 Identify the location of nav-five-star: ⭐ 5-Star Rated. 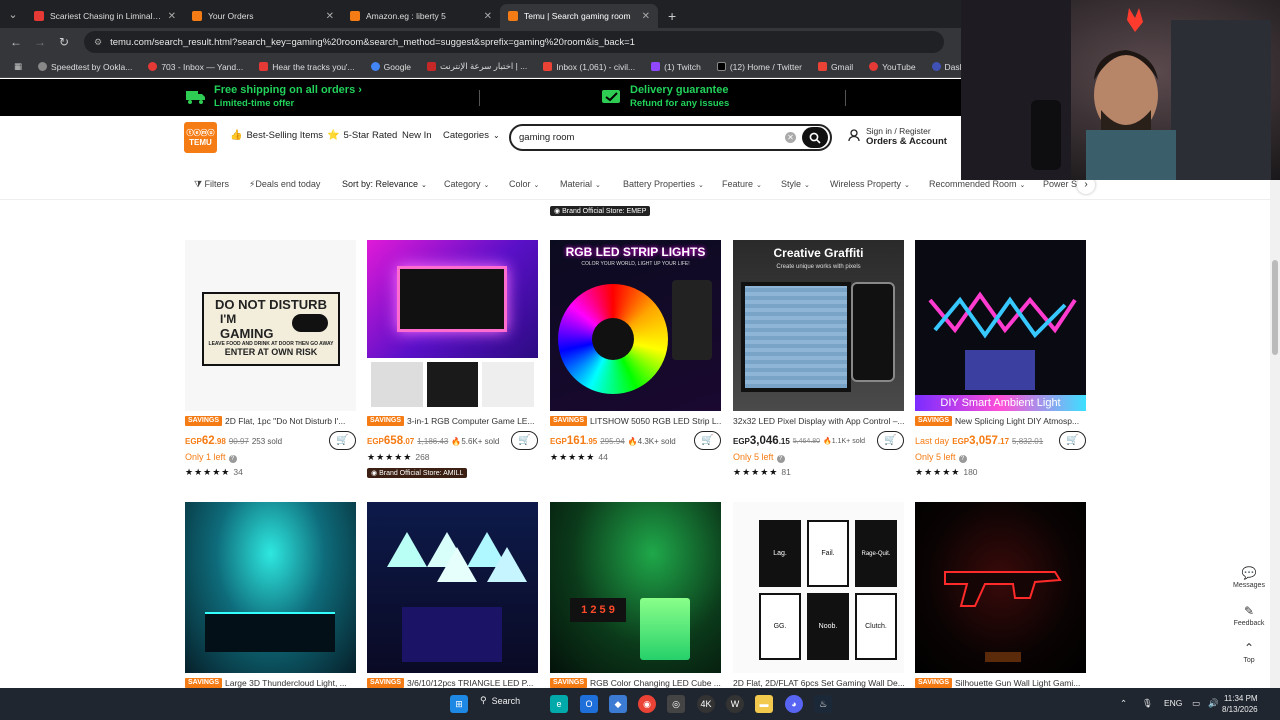
(362, 135).